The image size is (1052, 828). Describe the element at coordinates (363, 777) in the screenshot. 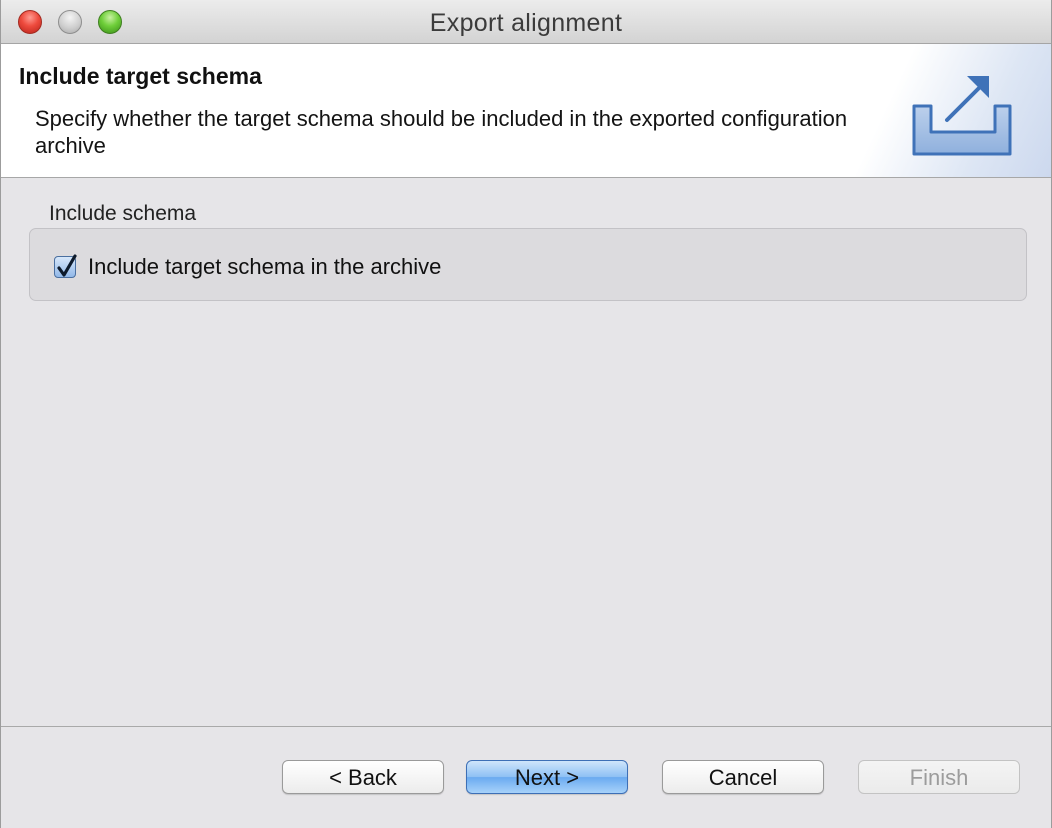

I see `back-button: < Back` at that location.